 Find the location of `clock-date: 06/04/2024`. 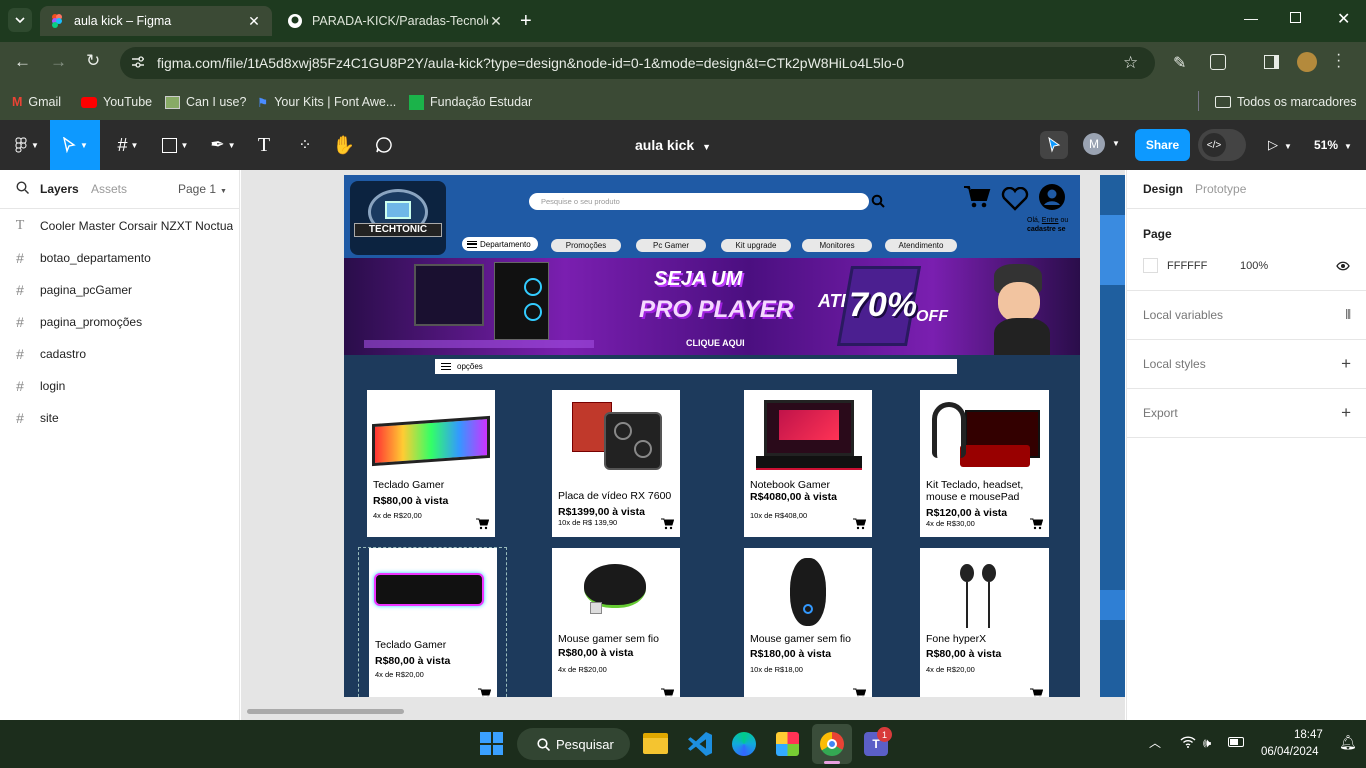

clock-date: 06/04/2024 is located at coordinates (1290, 752).